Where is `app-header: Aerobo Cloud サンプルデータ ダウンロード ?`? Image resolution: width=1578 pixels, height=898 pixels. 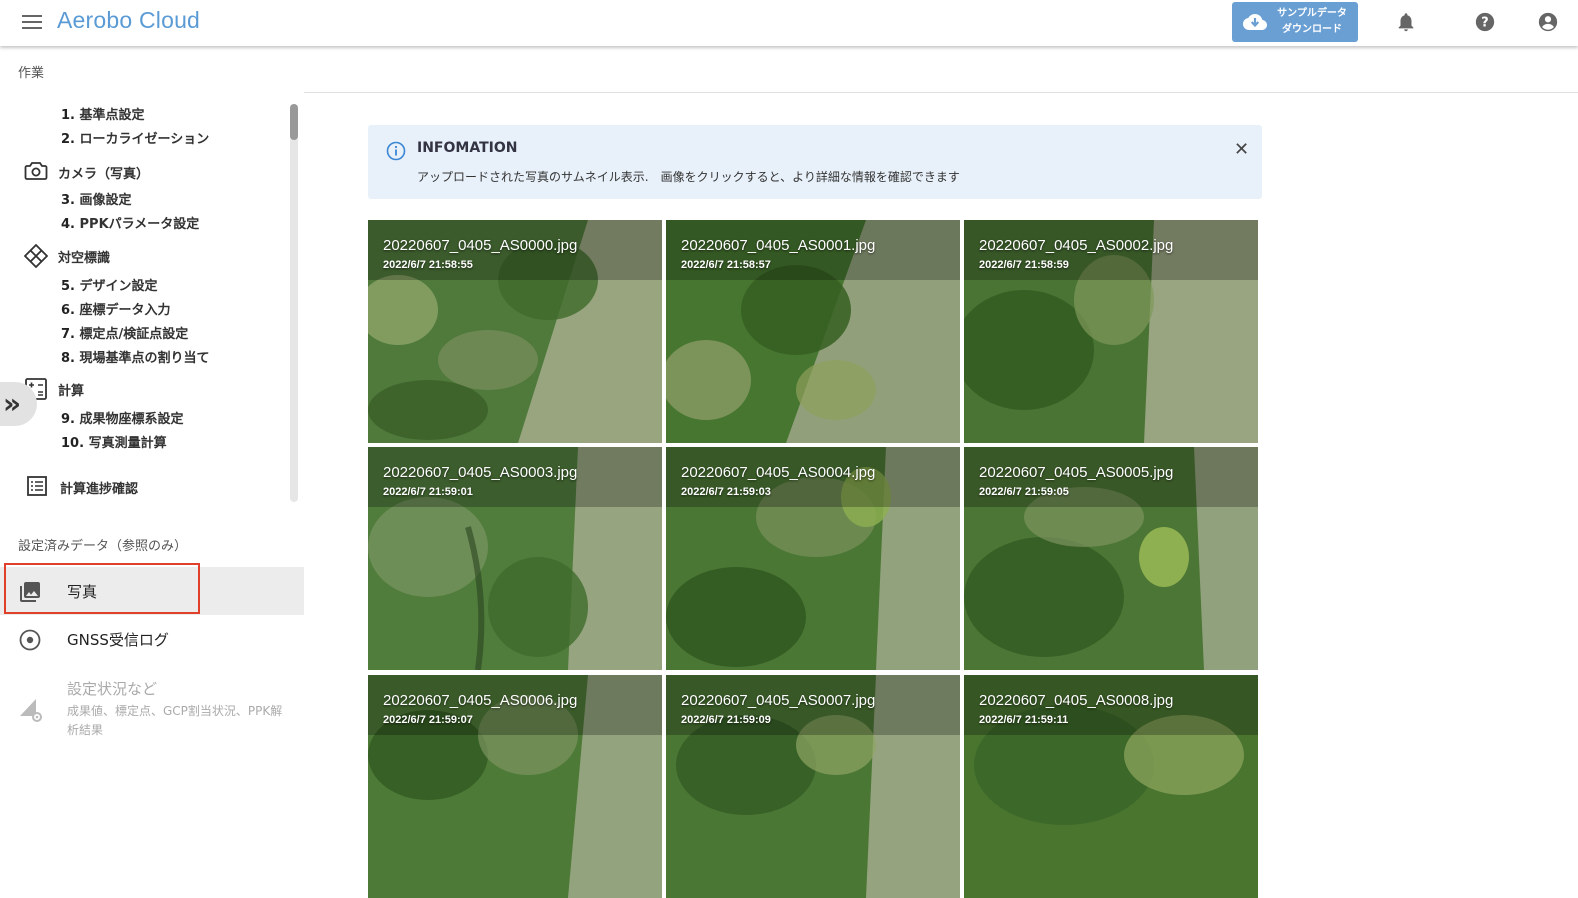 app-header: Aerobo Cloud サンプルデータ ダウンロード ? is located at coordinates (789, 23).